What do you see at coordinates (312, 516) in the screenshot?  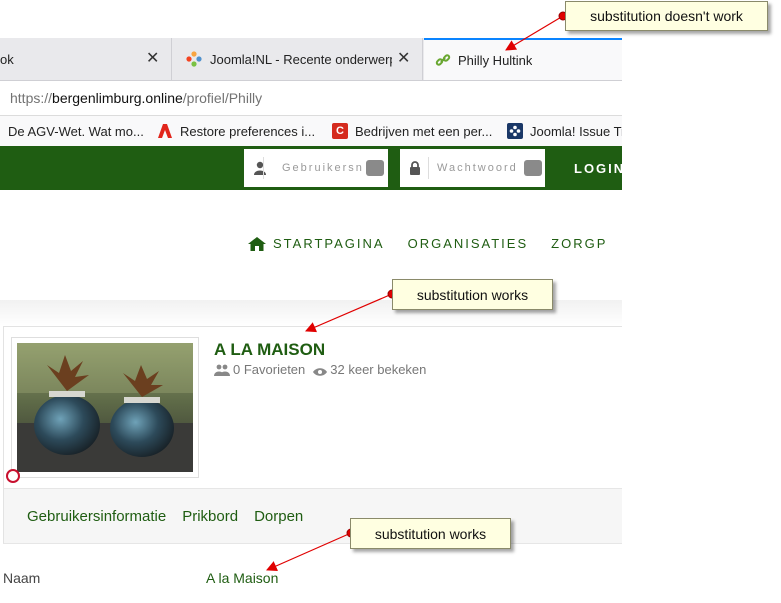 I see `profile-tabs: Gebruikersinformatie Prikbord Dorpen` at bounding box center [312, 516].